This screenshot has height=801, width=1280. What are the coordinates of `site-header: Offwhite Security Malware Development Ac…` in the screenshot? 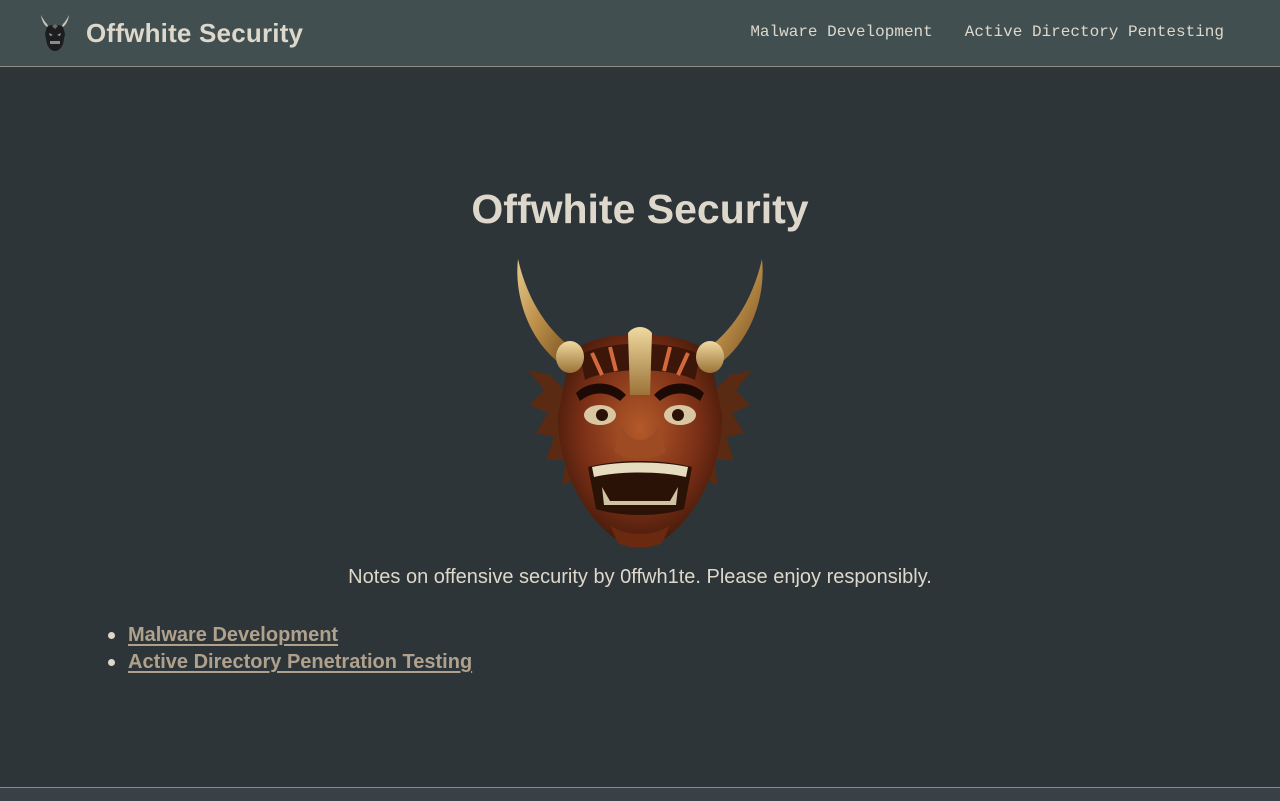 It's located at (640, 33).